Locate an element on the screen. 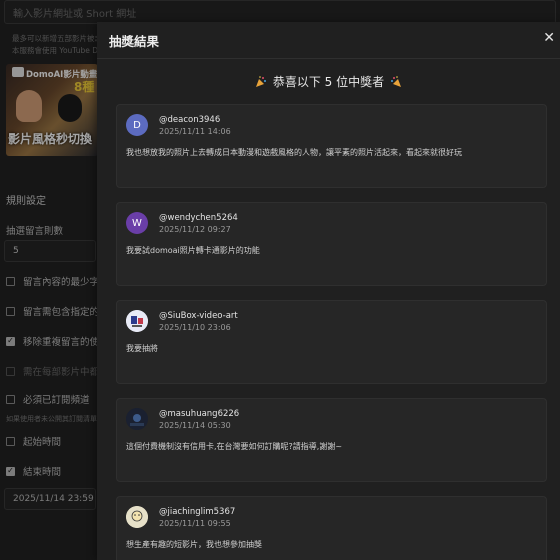 This screenshot has width=560, height=560. avatar: D is located at coordinates (137, 125).